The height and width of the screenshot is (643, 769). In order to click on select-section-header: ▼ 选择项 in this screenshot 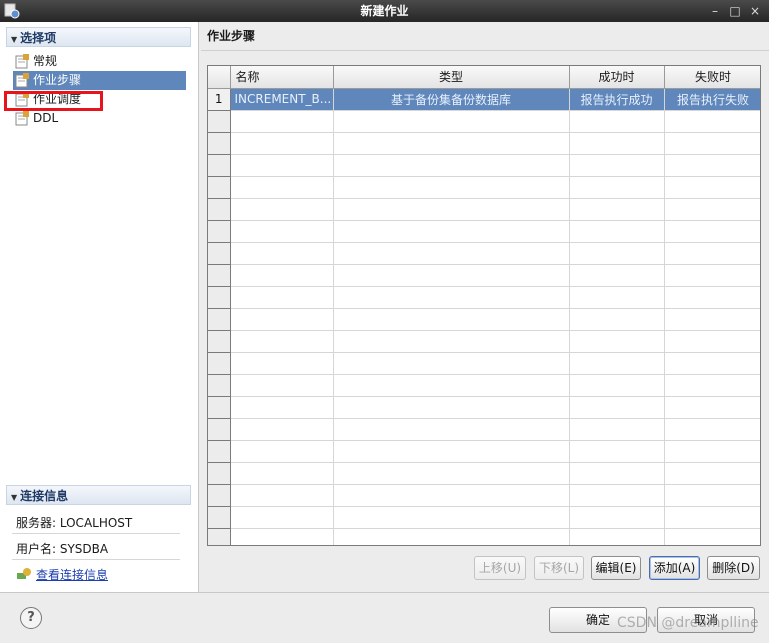, I will do `click(98, 37)`.